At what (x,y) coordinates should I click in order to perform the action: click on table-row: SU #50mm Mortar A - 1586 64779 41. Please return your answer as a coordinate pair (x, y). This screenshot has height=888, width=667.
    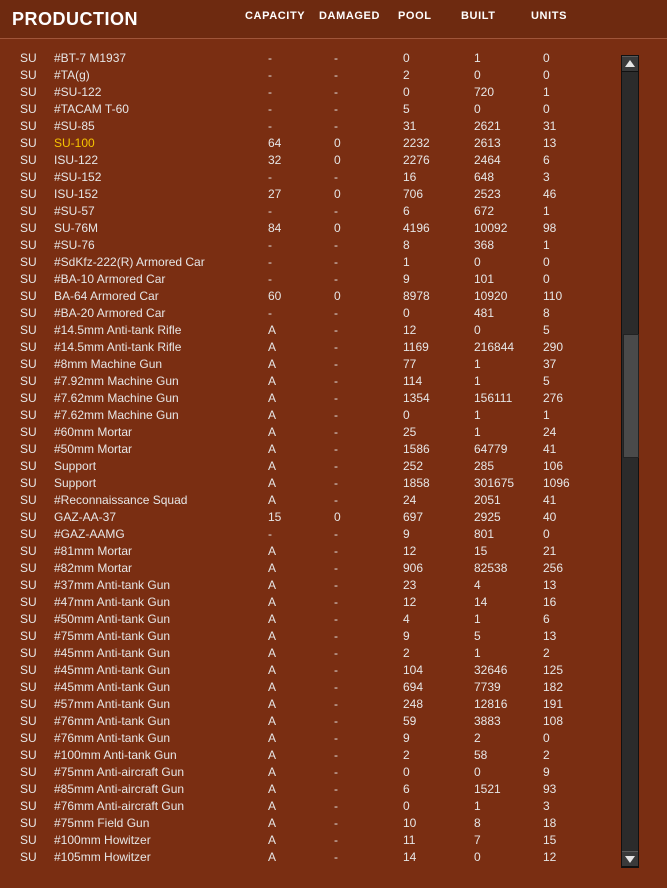
    Looking at the image, I should click on (310, 449).